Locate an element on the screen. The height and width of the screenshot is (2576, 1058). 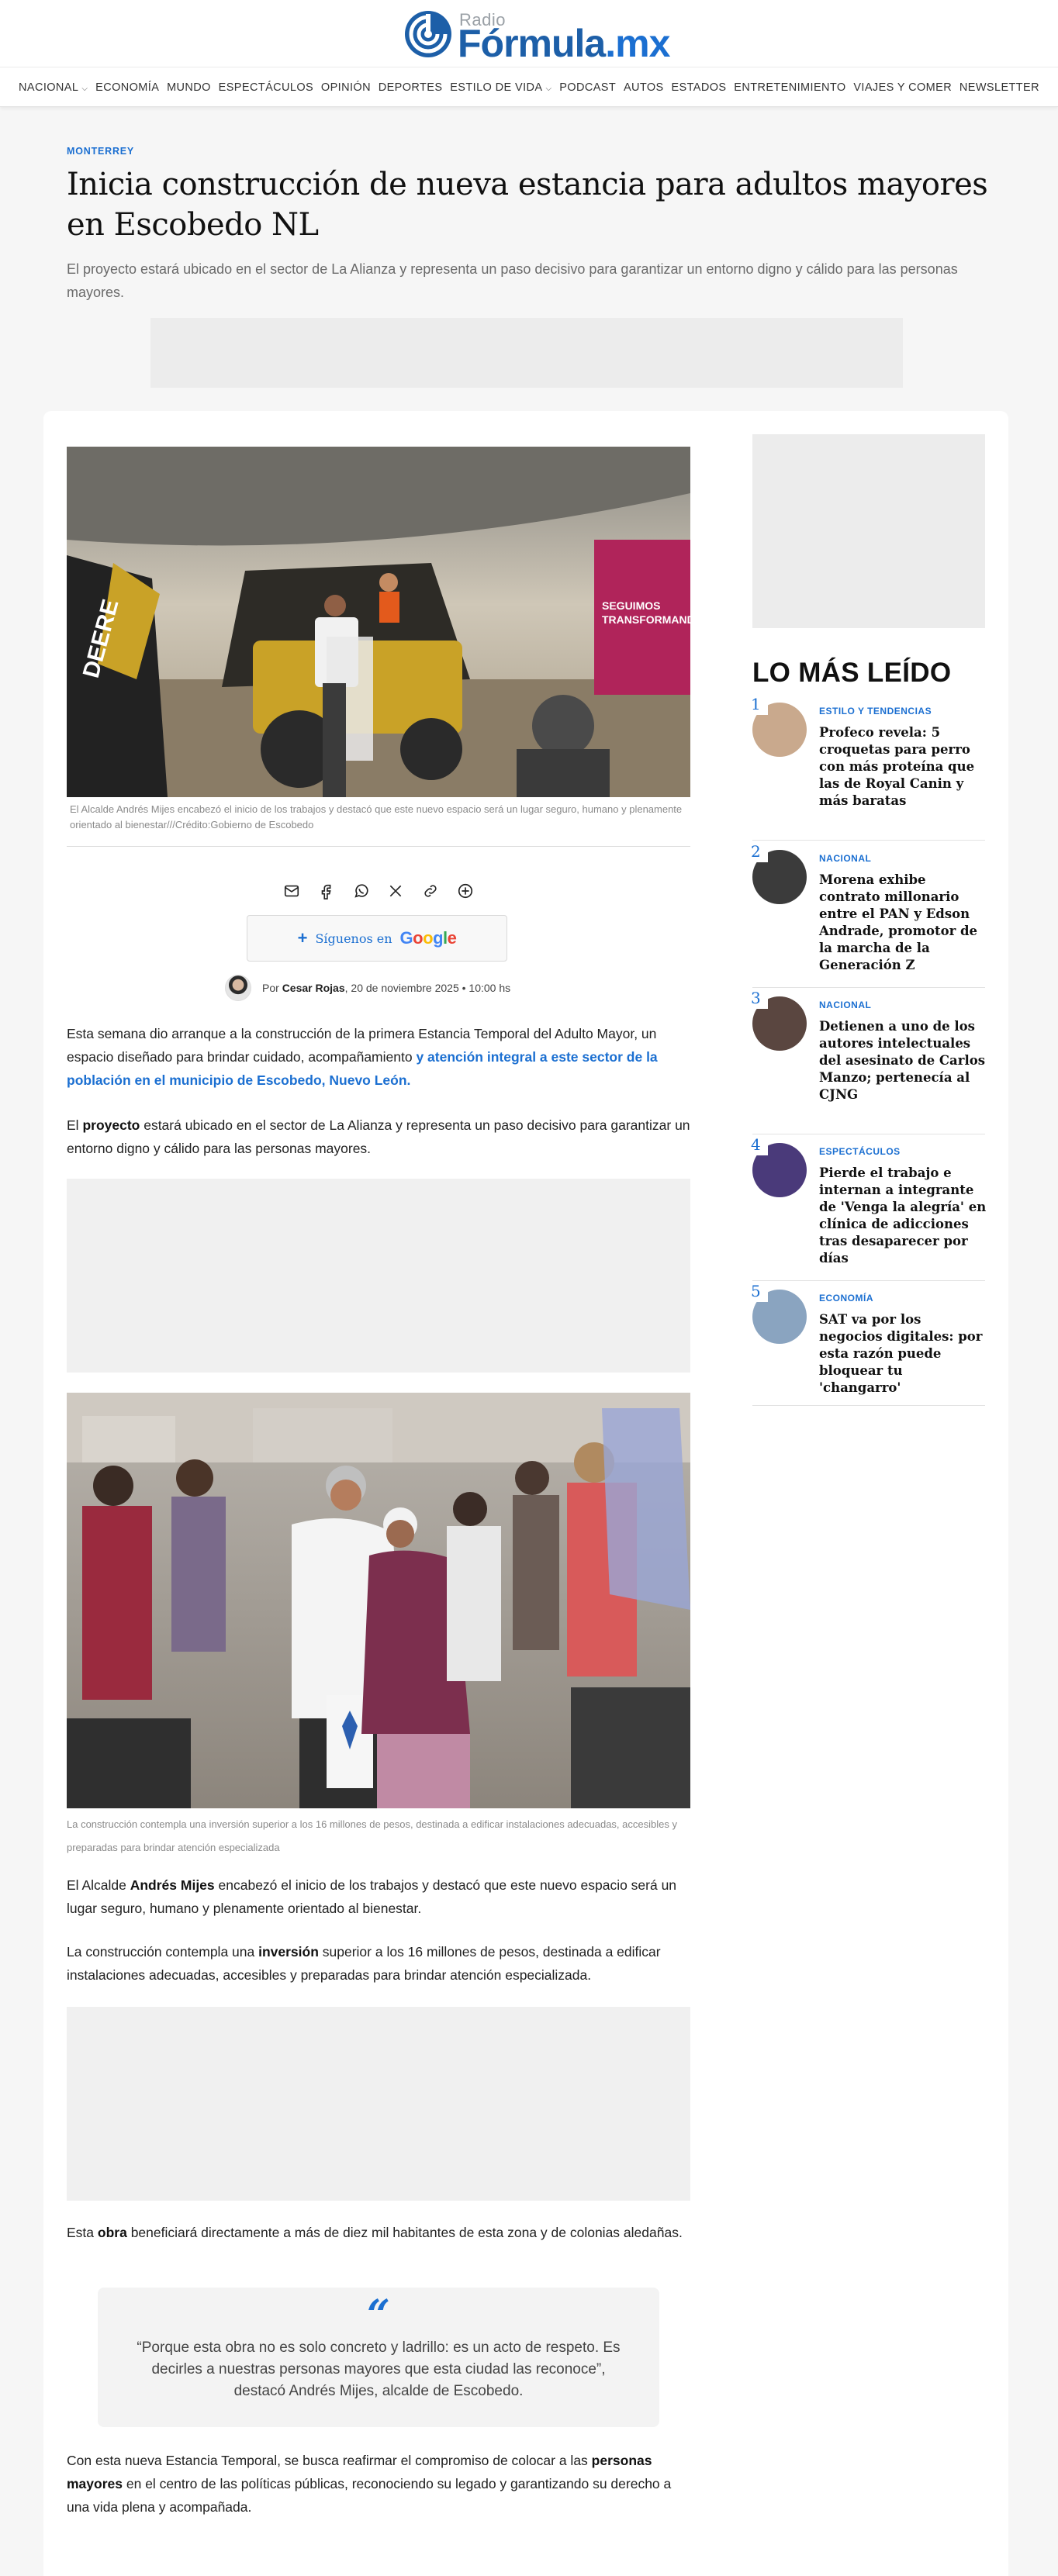
divider is located at coordinates (378, 846).